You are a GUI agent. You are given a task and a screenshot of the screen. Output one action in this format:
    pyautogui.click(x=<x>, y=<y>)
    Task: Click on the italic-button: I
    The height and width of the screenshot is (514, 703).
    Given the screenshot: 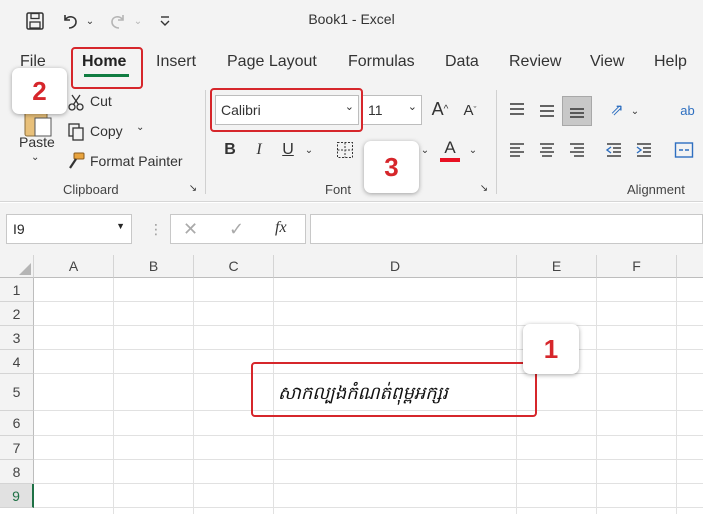 What is the action you would take?
    pyautogui.click(x=259, y=150)
    